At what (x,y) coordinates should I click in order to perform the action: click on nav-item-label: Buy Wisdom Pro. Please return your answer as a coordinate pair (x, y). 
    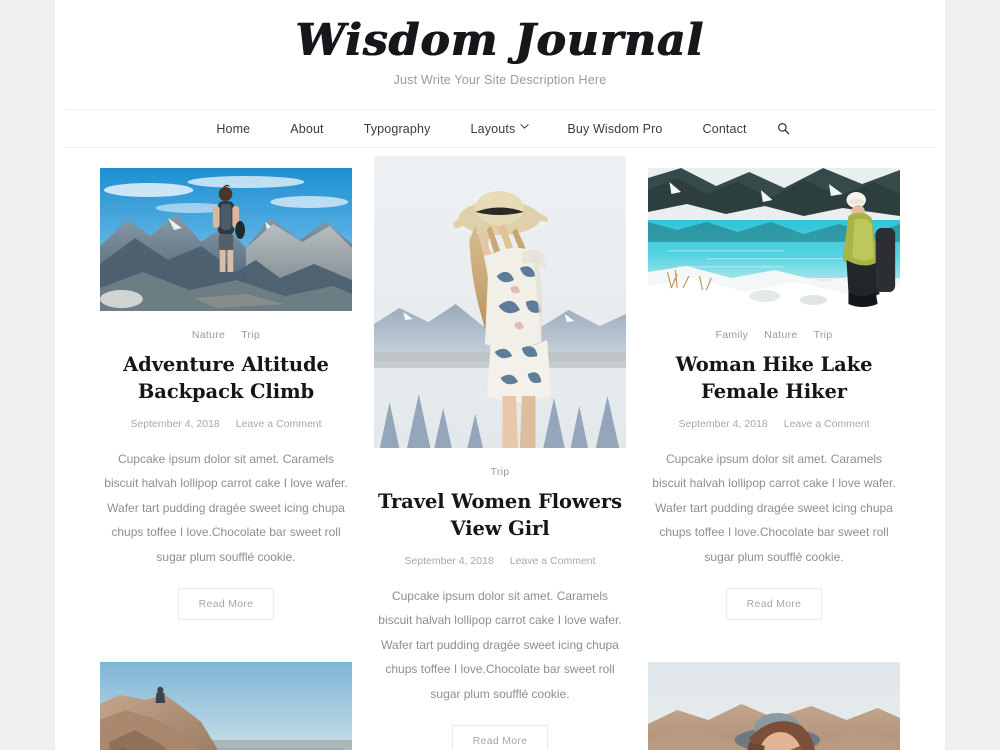
    Looking at the image, I should click on (615, 128).